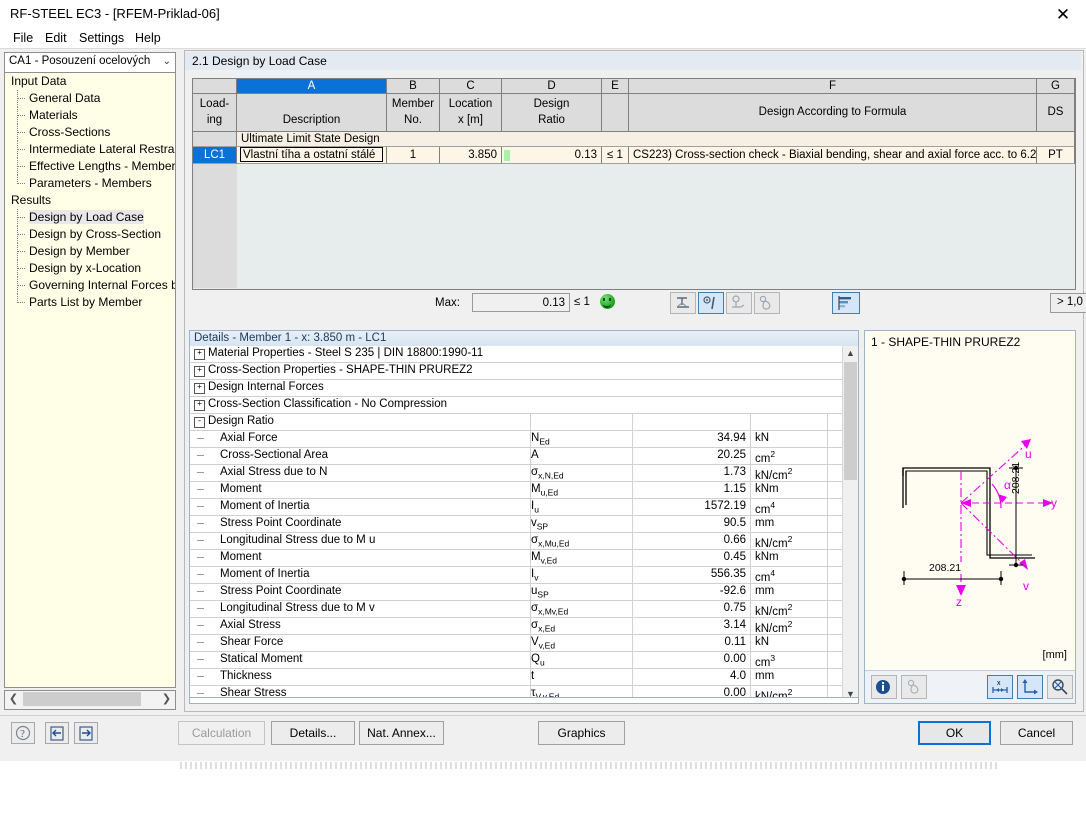 The image size is (1086, 815). What do you see at coordinates (90, 98) in the screenshot?
I see `sidebar-item-general-data: General Data` at bounding box center [90, 98].